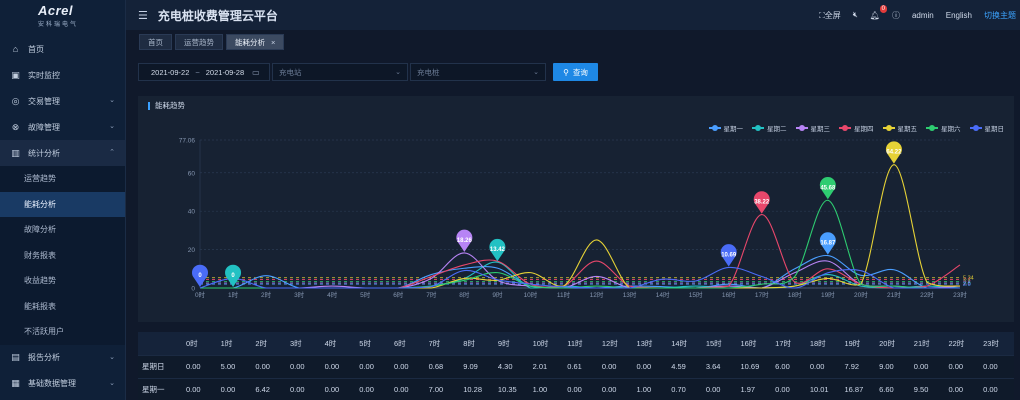 The width and height of the screenshot is (1020, 400). Describe the element at coordinates (428, 72) in the screenshot. I see `pile-placeholder: 充电桩` at that location.